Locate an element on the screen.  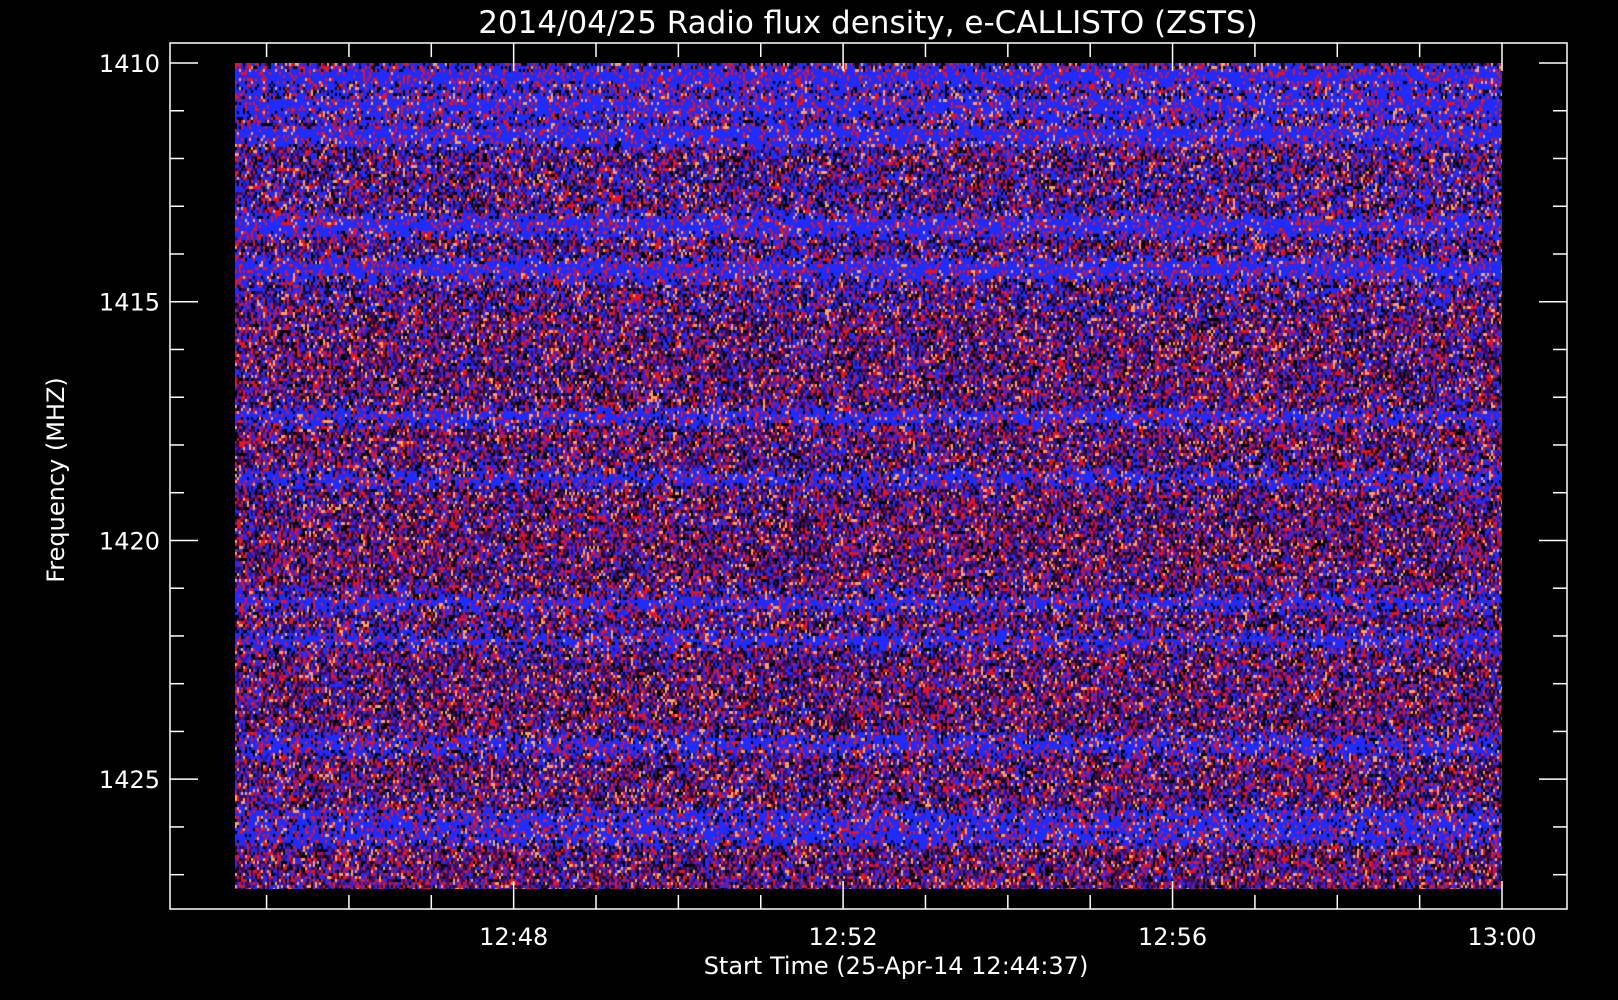
x-tick-label: 12:52 is located at coordinates (843, 937).